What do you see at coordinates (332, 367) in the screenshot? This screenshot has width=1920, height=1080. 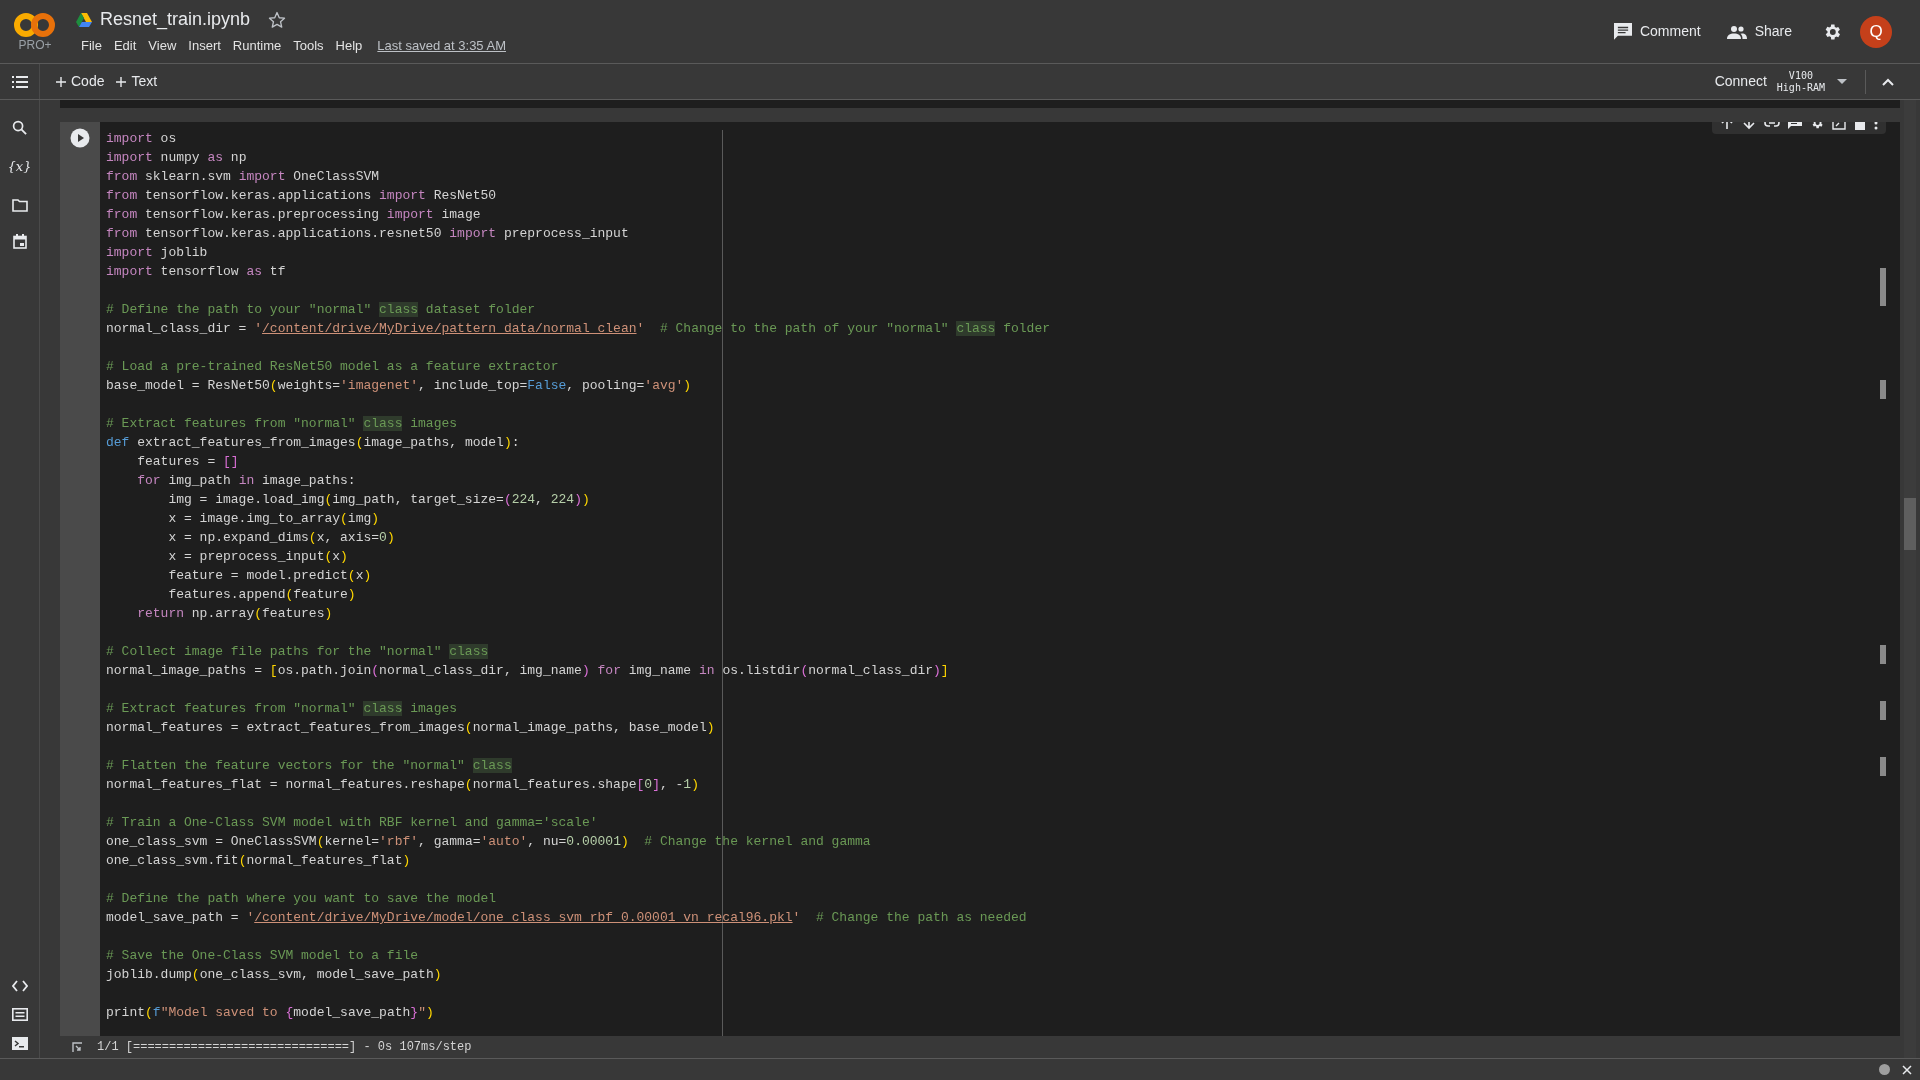 I see `code-line: # Load a pre-trained ResNet50 model as a feature extractor` at bounding box center [332, 367].